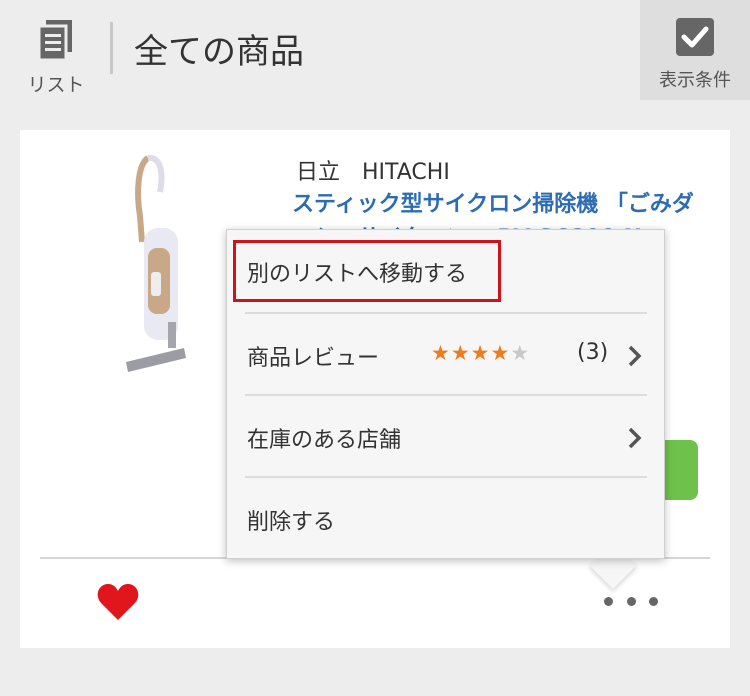 The height and width of the screenshot is (696, 750). What do you see at coordinates (373, 172) in the screenshot?
I see `product-brand: 日立 HITACHI` at bounding box center [373, 172].